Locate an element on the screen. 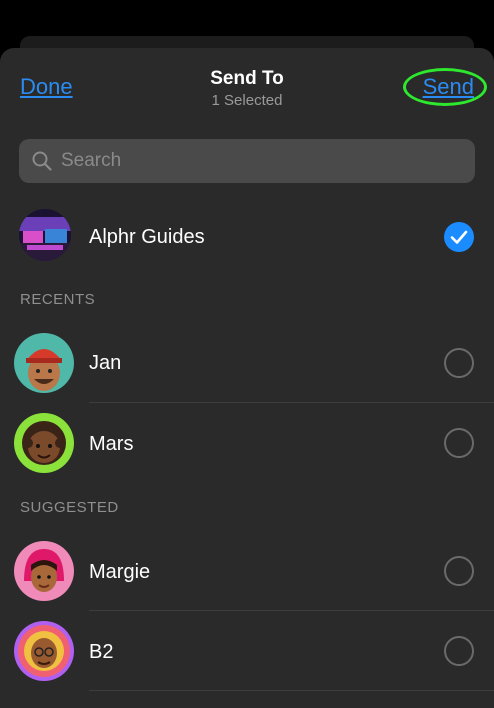  section-header-suggested: SUGGESTED is located at coordinates (69, 507).